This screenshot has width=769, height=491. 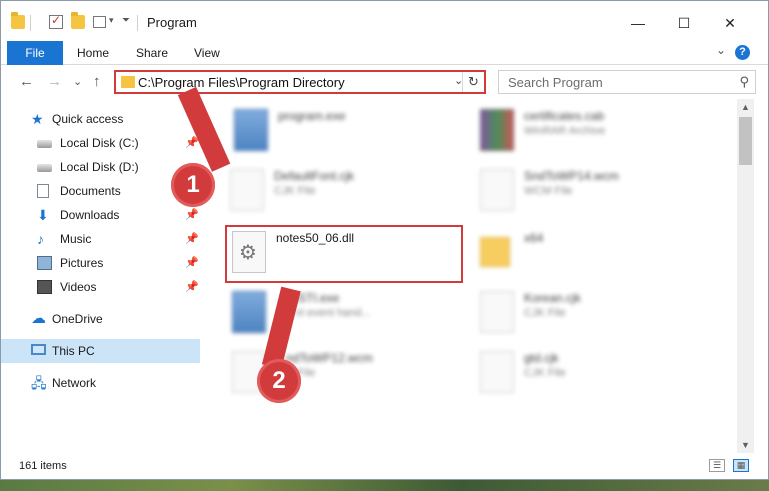 What do you see at coordinates (193, 185) in the screenshot?
I see `step-badge-1: 1` at bounding box center [193, 185].